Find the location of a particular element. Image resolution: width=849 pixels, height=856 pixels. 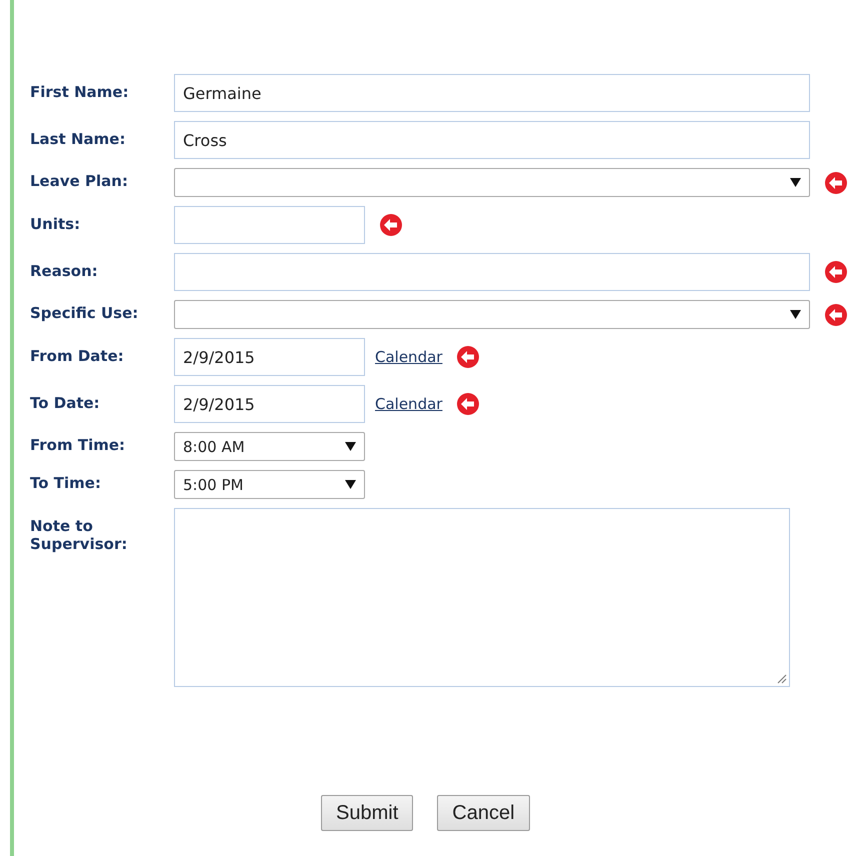

field-label: Last Name: is located at coordinates (78, 138).